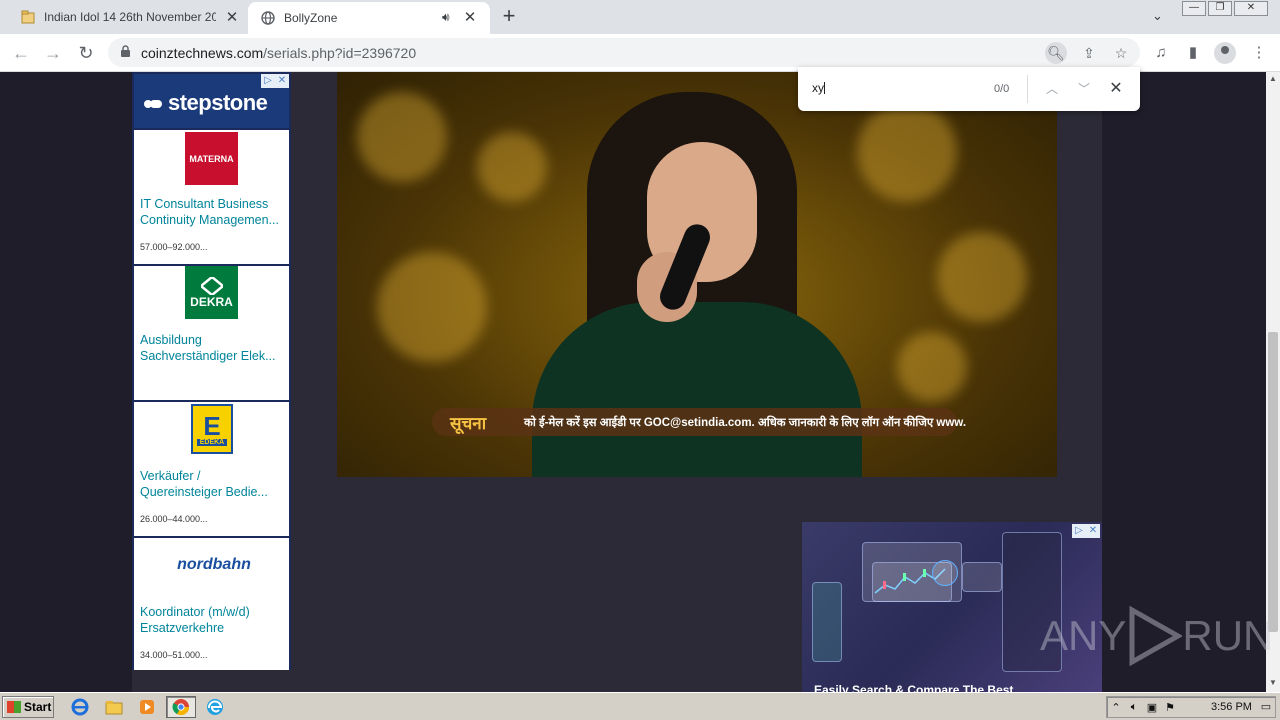  I want to click on system-tray: ⌃ 🔈︎ ▣ ⚑ 3:56 PM ▭, so click(1191, 707).